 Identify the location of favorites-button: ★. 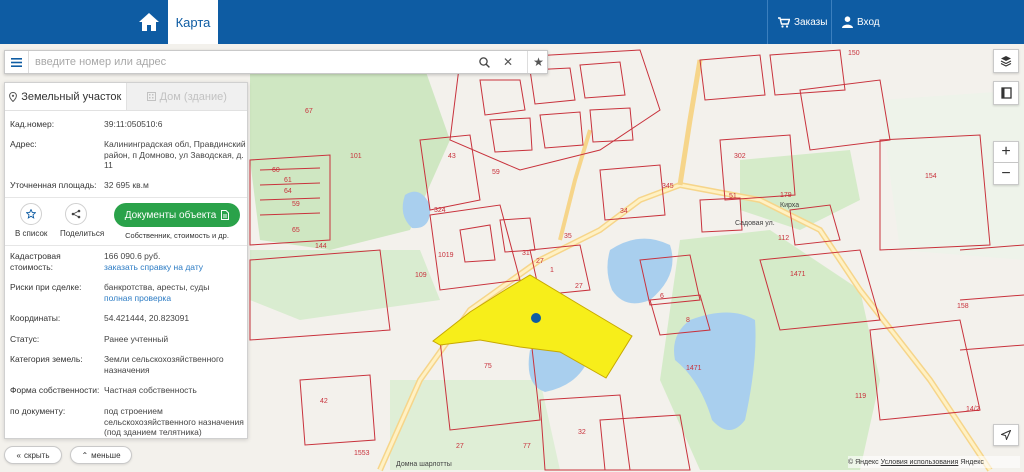
(538, 62).